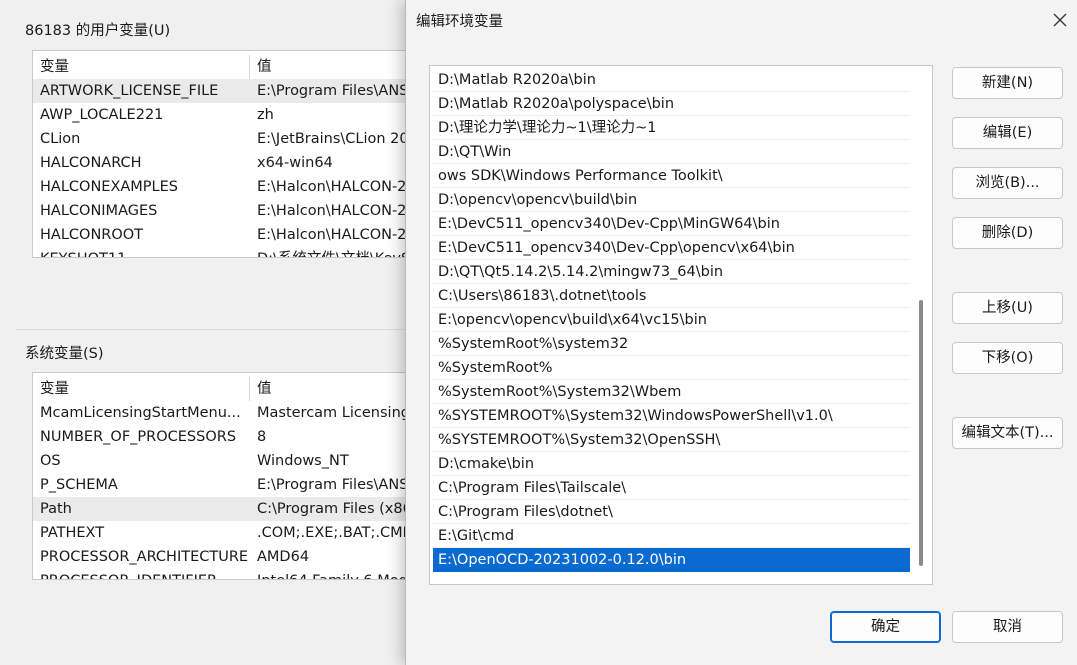 Image resolution: width=1077 pixels, height=665 pixels. What do you see at coordinates (303, 461) in the screenshot?
I see `variable-value: Windows_NT` at bounding box center [303, 461].